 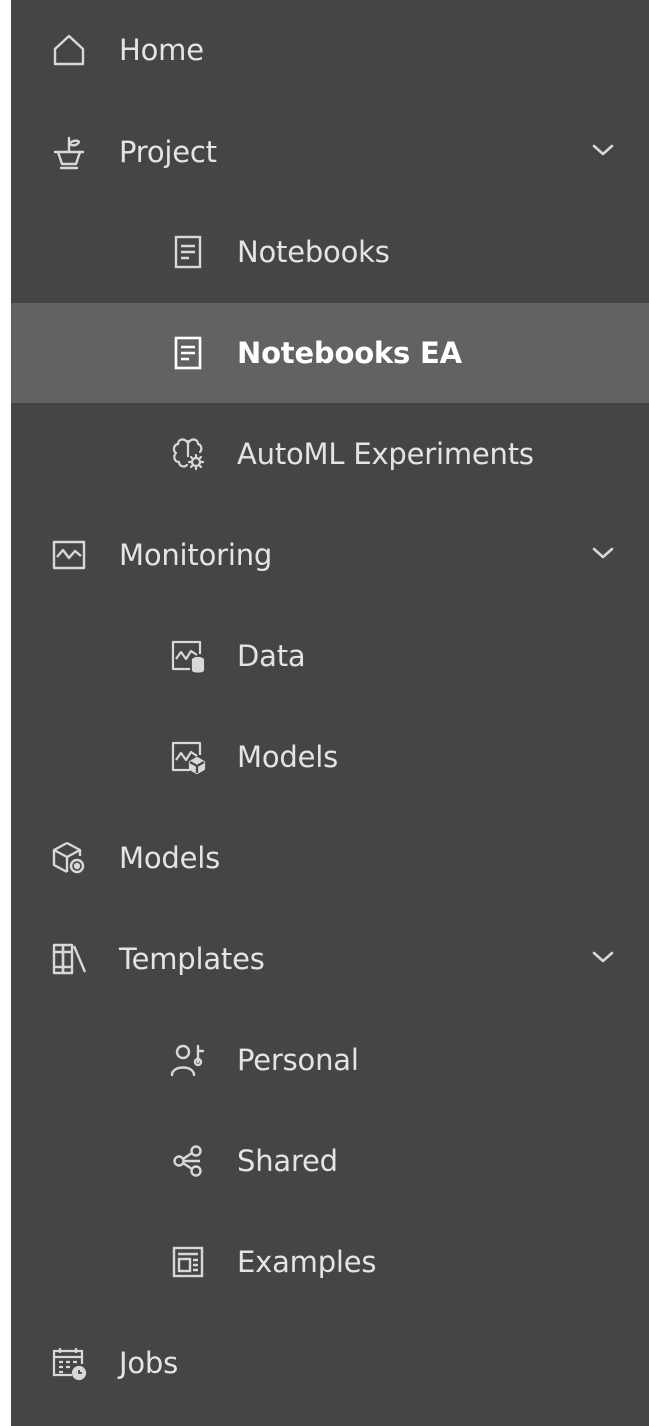 I want to click on plant-icon, so click(x=69, y=152).